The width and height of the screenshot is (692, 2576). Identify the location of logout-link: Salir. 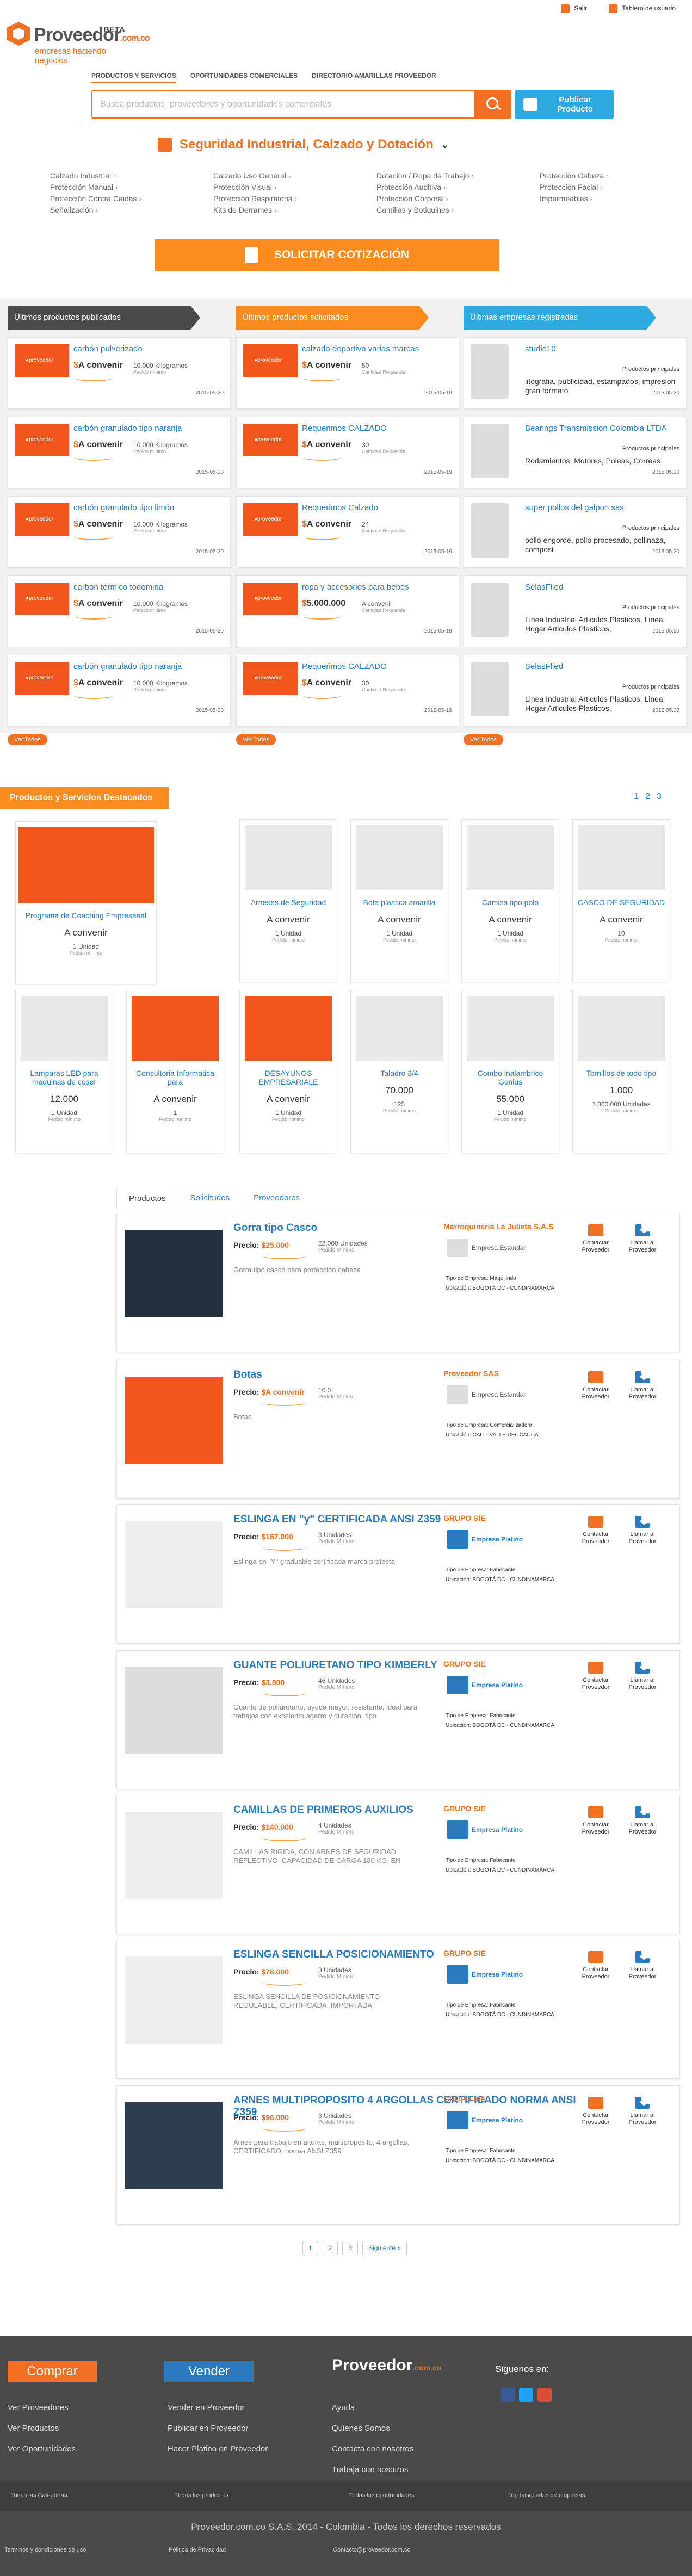
(574, 8).